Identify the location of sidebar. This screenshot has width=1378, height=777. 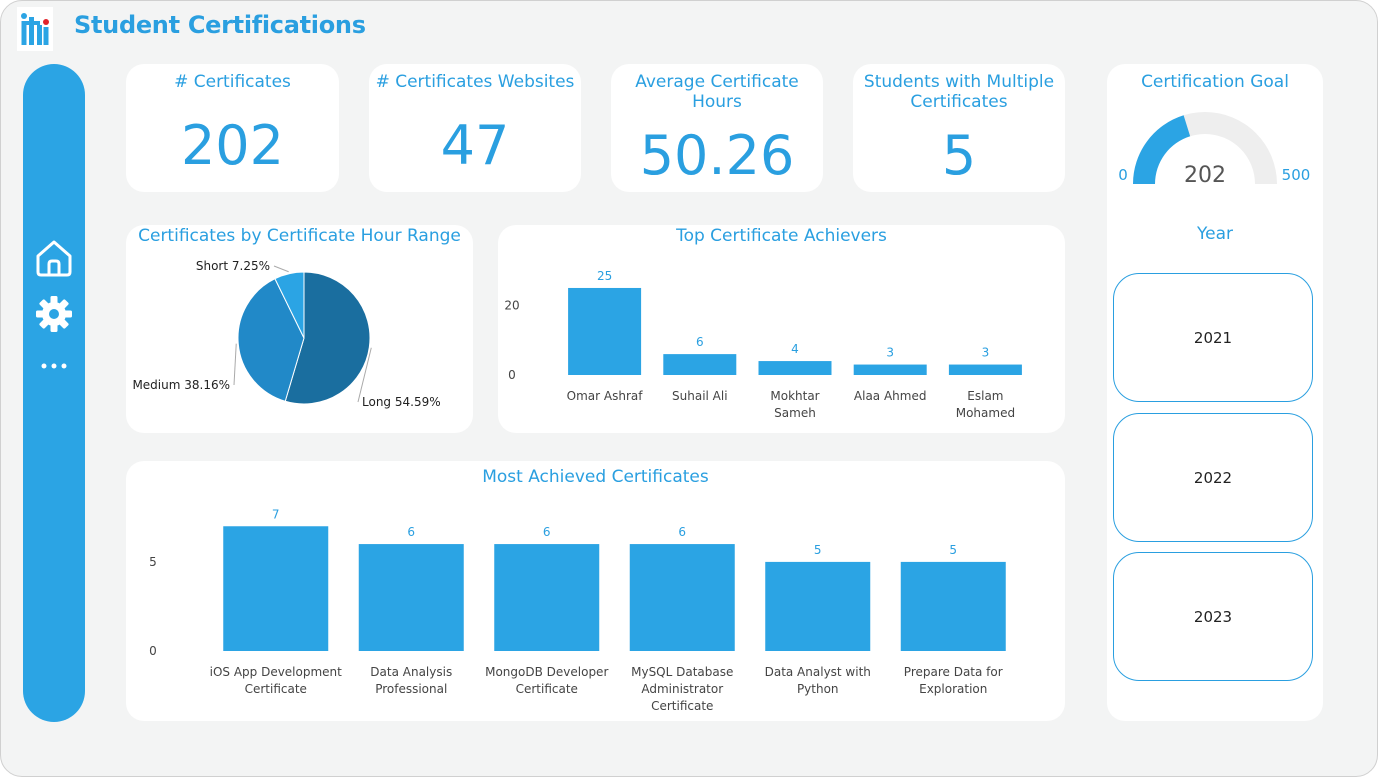
(54, 393).